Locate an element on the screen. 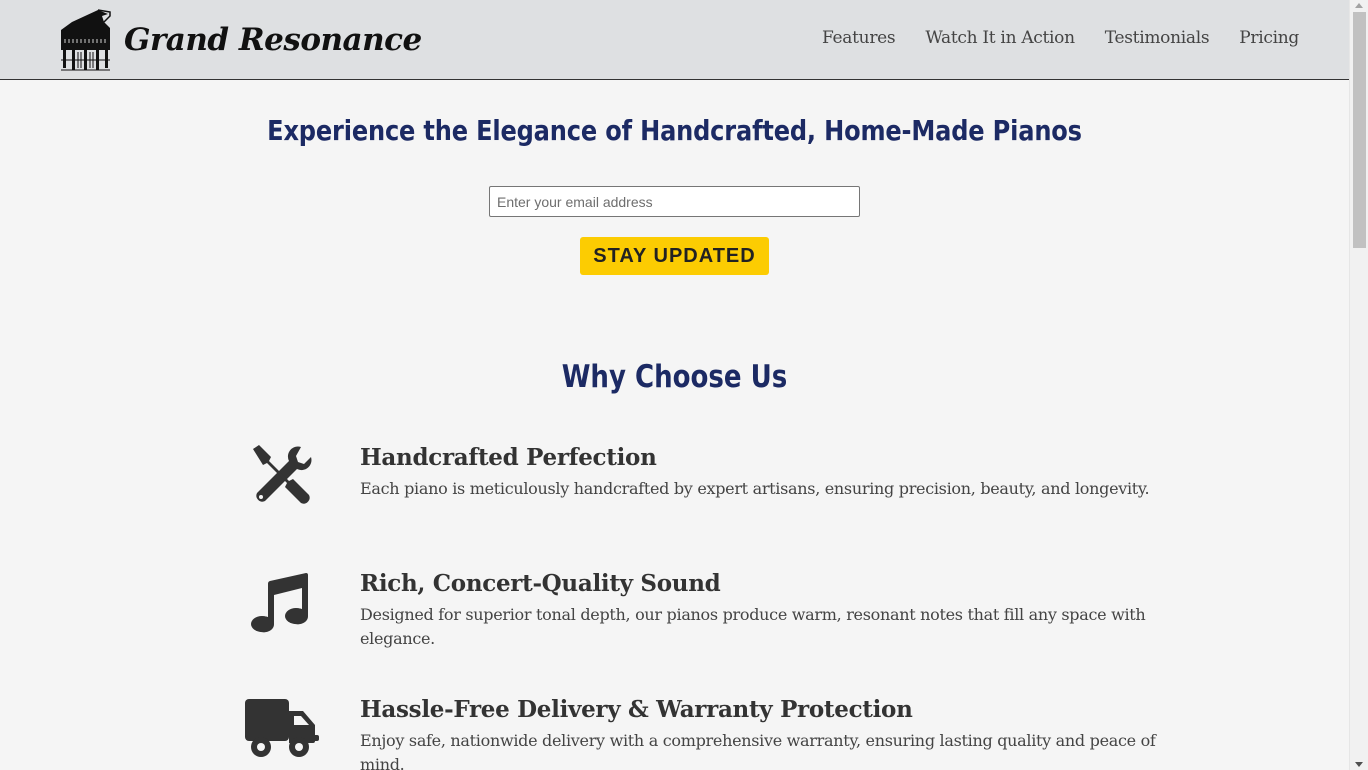 The height and width of the screenshot is (770, 1368). email-input is located at coordinates (674, 201).